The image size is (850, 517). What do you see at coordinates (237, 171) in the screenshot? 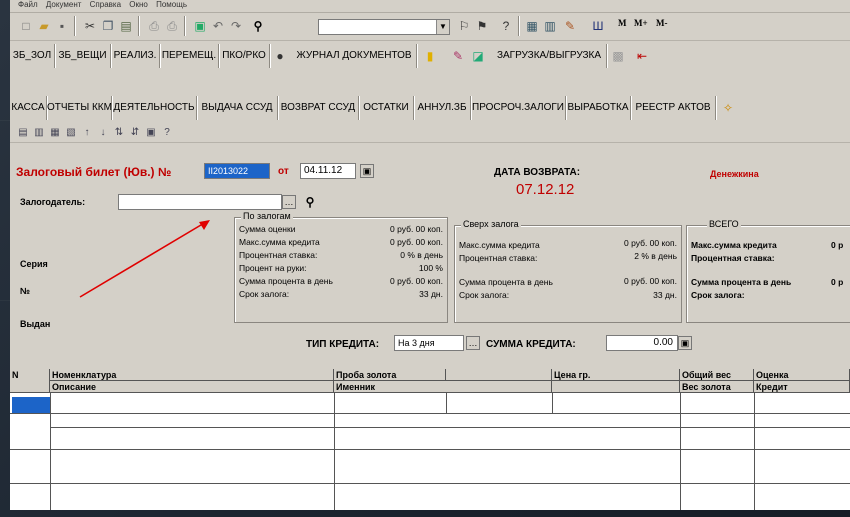
I see `ticket-number-field: II2013022` at bounding box center [237, 171].